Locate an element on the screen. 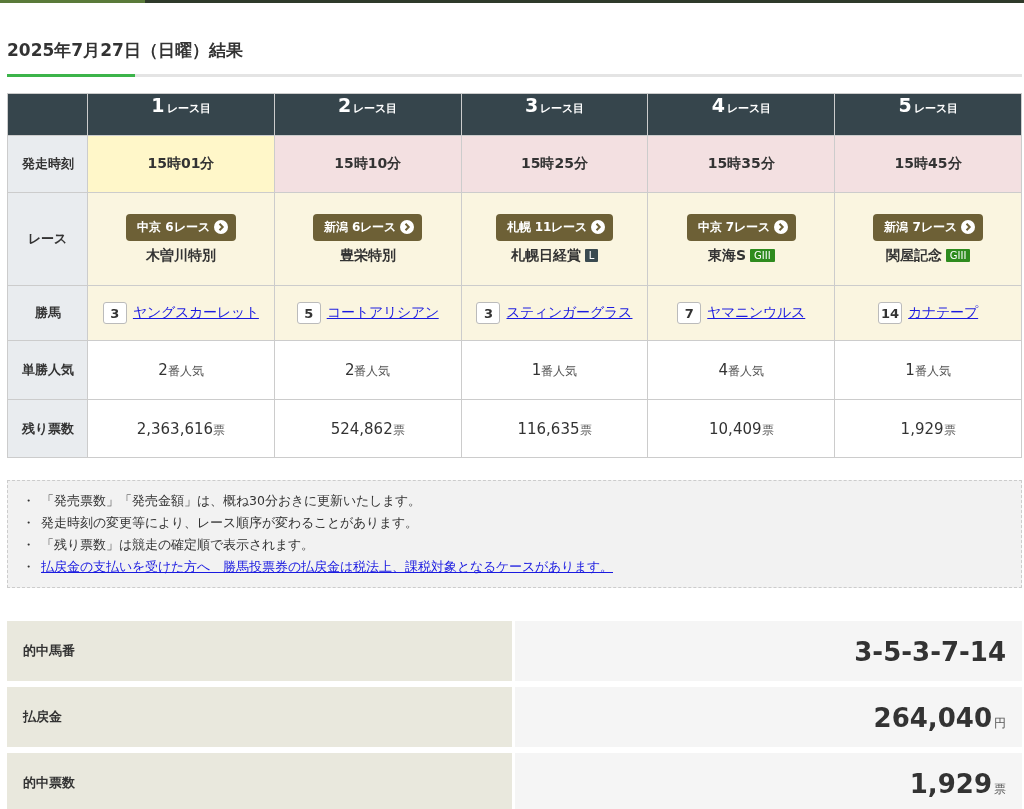 The height and width of the screenshot is (809, 1024). venue-race-button: 新潟 6レース is located at coordinates (367, 227).